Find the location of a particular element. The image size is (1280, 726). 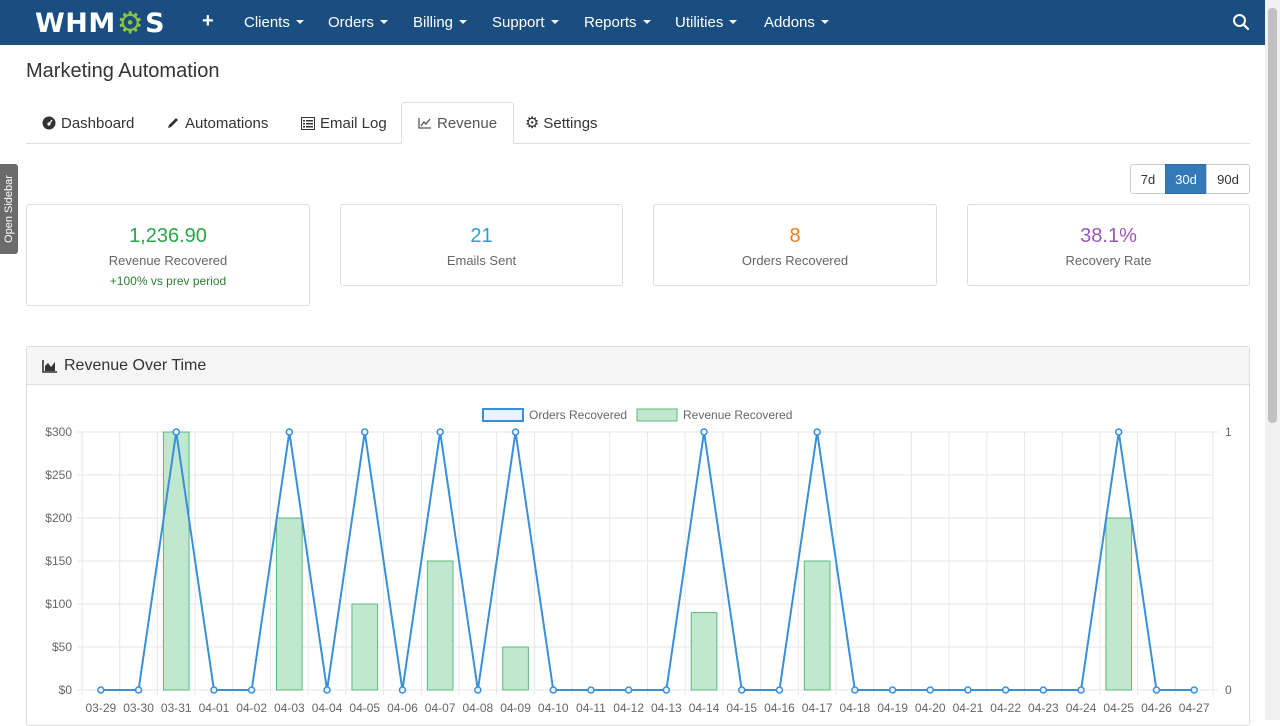

x-tick-label: 04-15 is located at coordinates (741, 708).